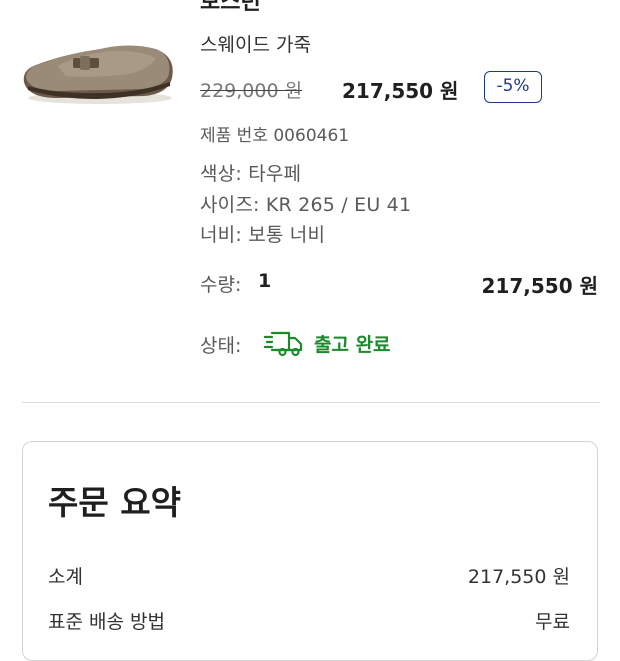 The height and width of the screenshot is (661, 620). I want to click on quantity-label: 수량:, so click(221, 285).